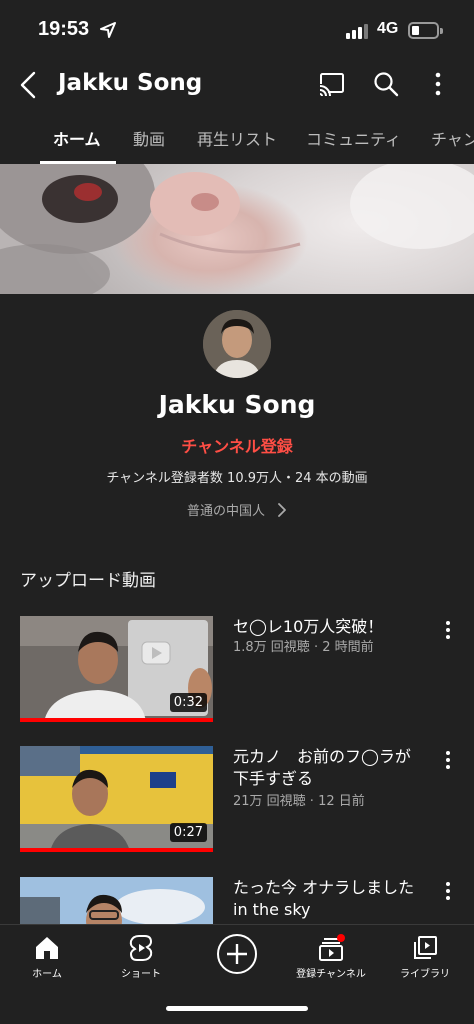 The height and width of the screenshot is (1024, 474). What do you see at coordinates (237, 445) in the screenshot?
I see `subscribe-button: チャンネル登録` at bounding box center [237, 445].